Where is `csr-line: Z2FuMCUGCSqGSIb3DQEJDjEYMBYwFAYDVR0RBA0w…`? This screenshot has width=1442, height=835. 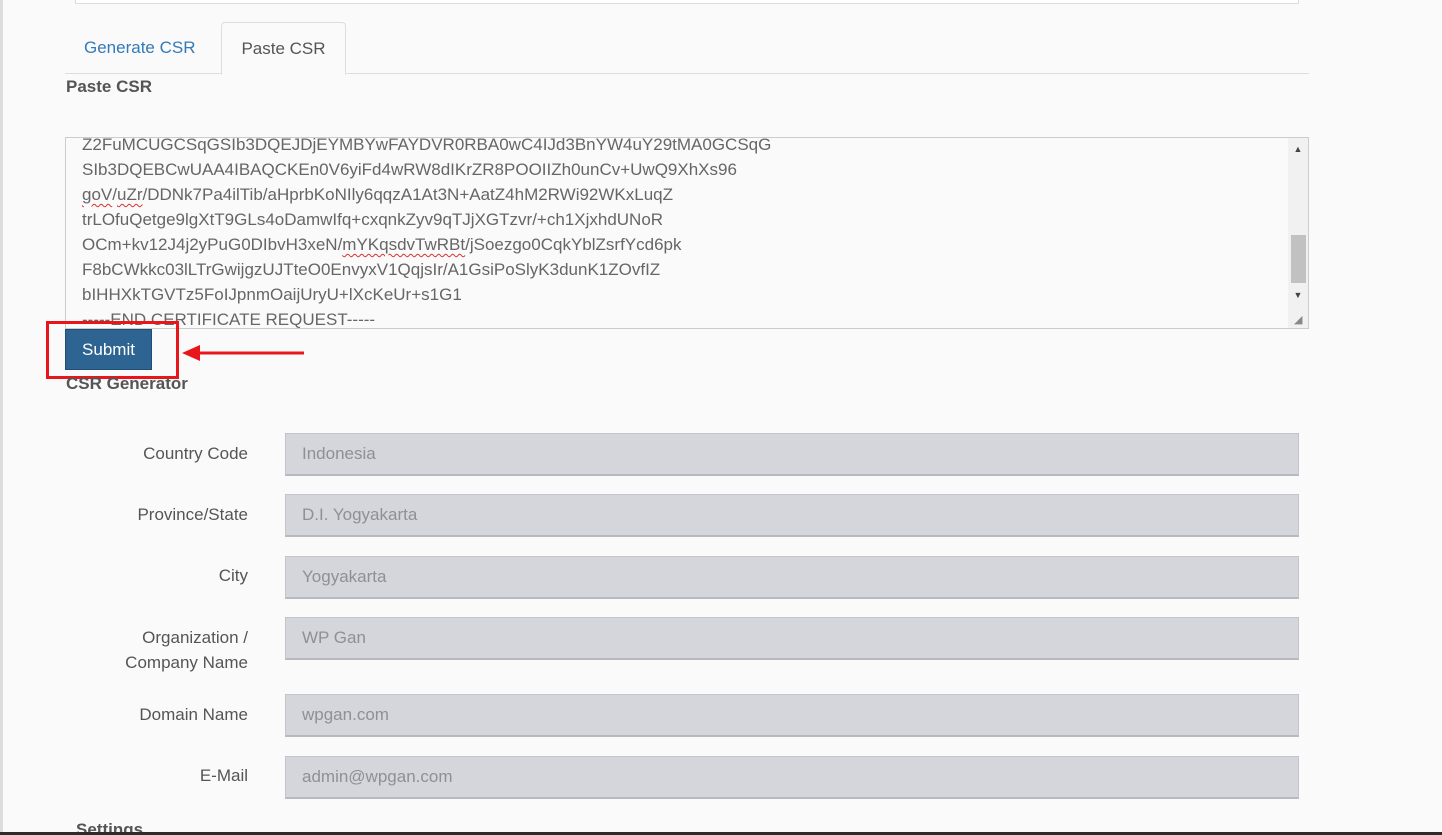
csr-line: Z2FuMCUGCSqGSIb3DQEJDjEYMBYwFAYDVR0RBA0w… is located at coordinates (427, 145).